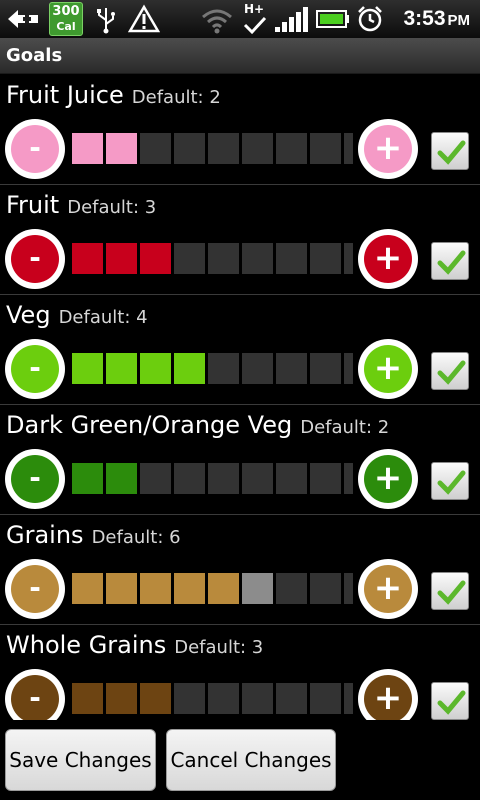 This screenshot has width=480, height=800. I want to click on data-activity-icon, so click(255, 25).